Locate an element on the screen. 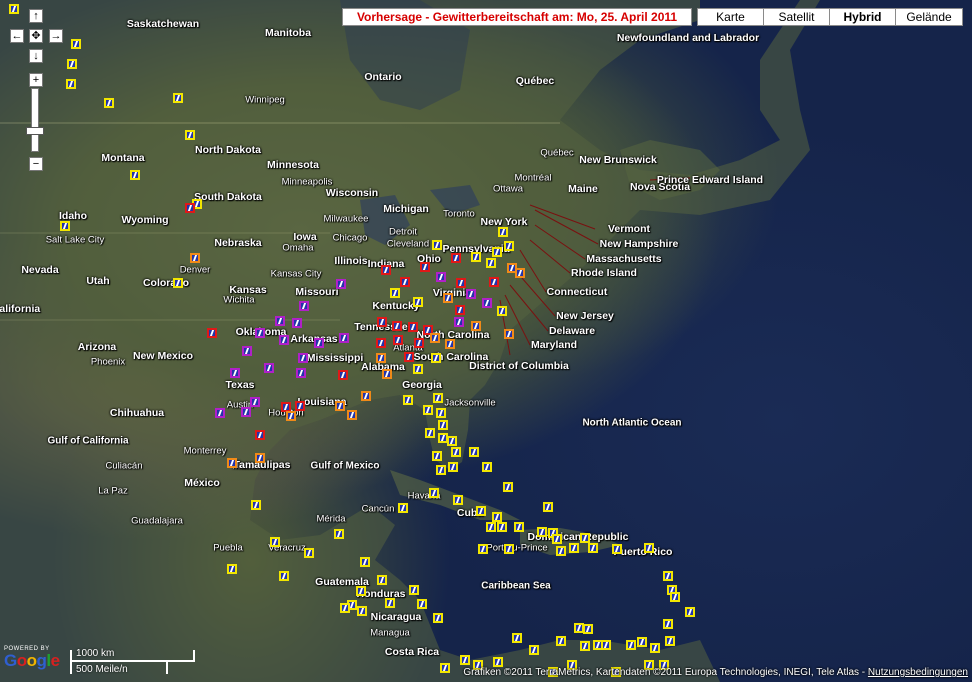  terms-of-use-link: Nutzungsbedingungen is located at coordinates (918, 672).